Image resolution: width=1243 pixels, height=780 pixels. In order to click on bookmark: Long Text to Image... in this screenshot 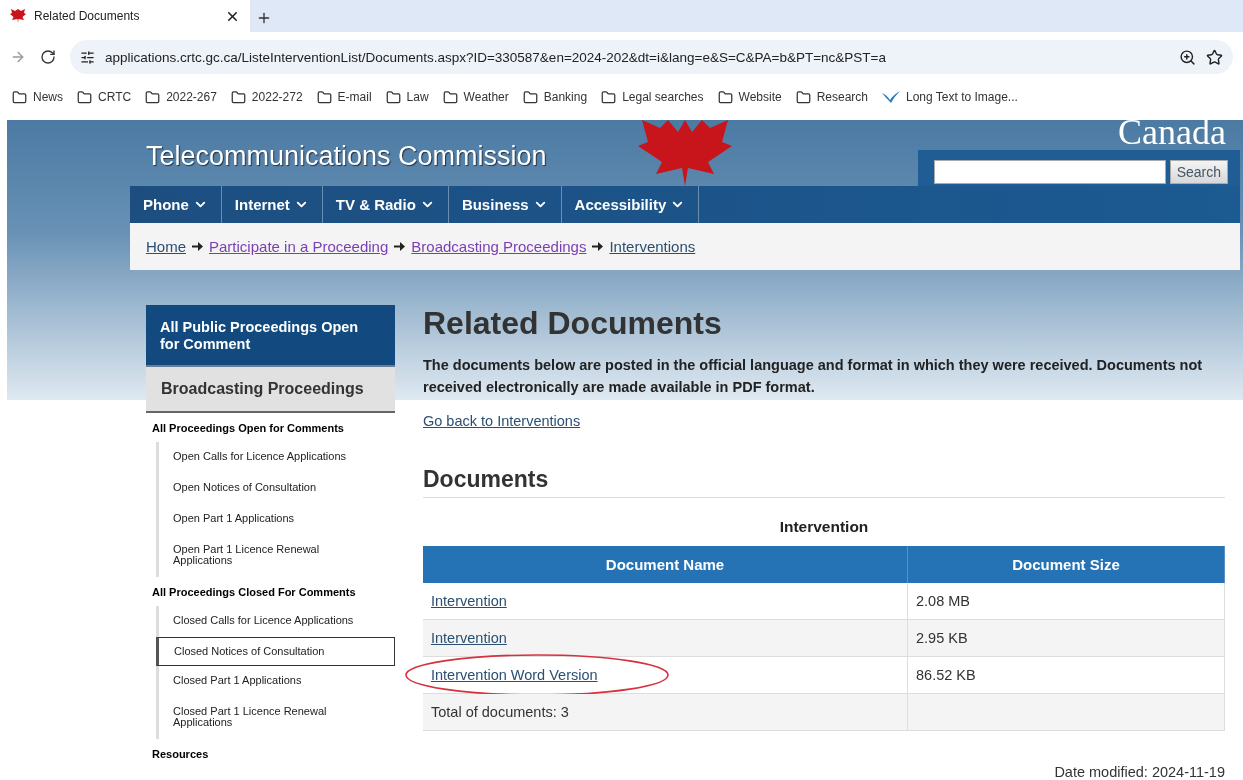, I will do `click(950, 97)`.